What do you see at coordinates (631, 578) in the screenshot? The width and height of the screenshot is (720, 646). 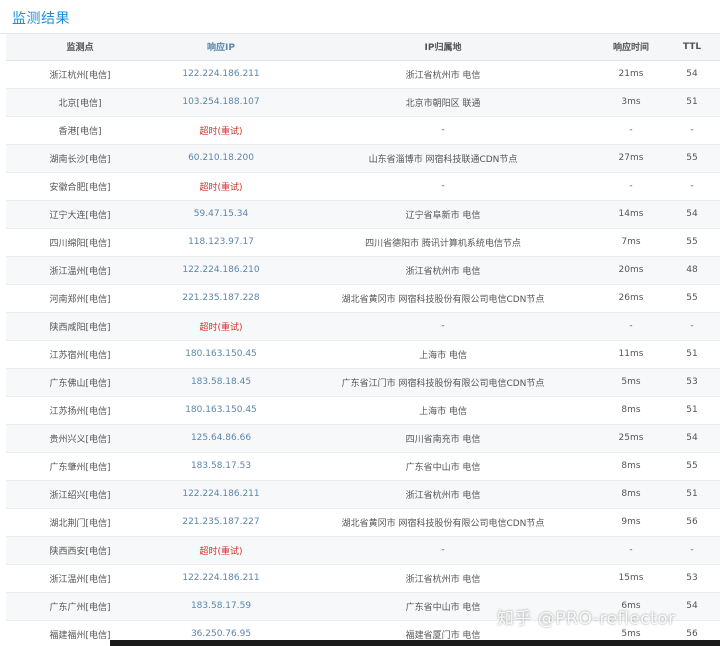 I see `cell-response-time: 15ms` at bounding box center [631, 578].